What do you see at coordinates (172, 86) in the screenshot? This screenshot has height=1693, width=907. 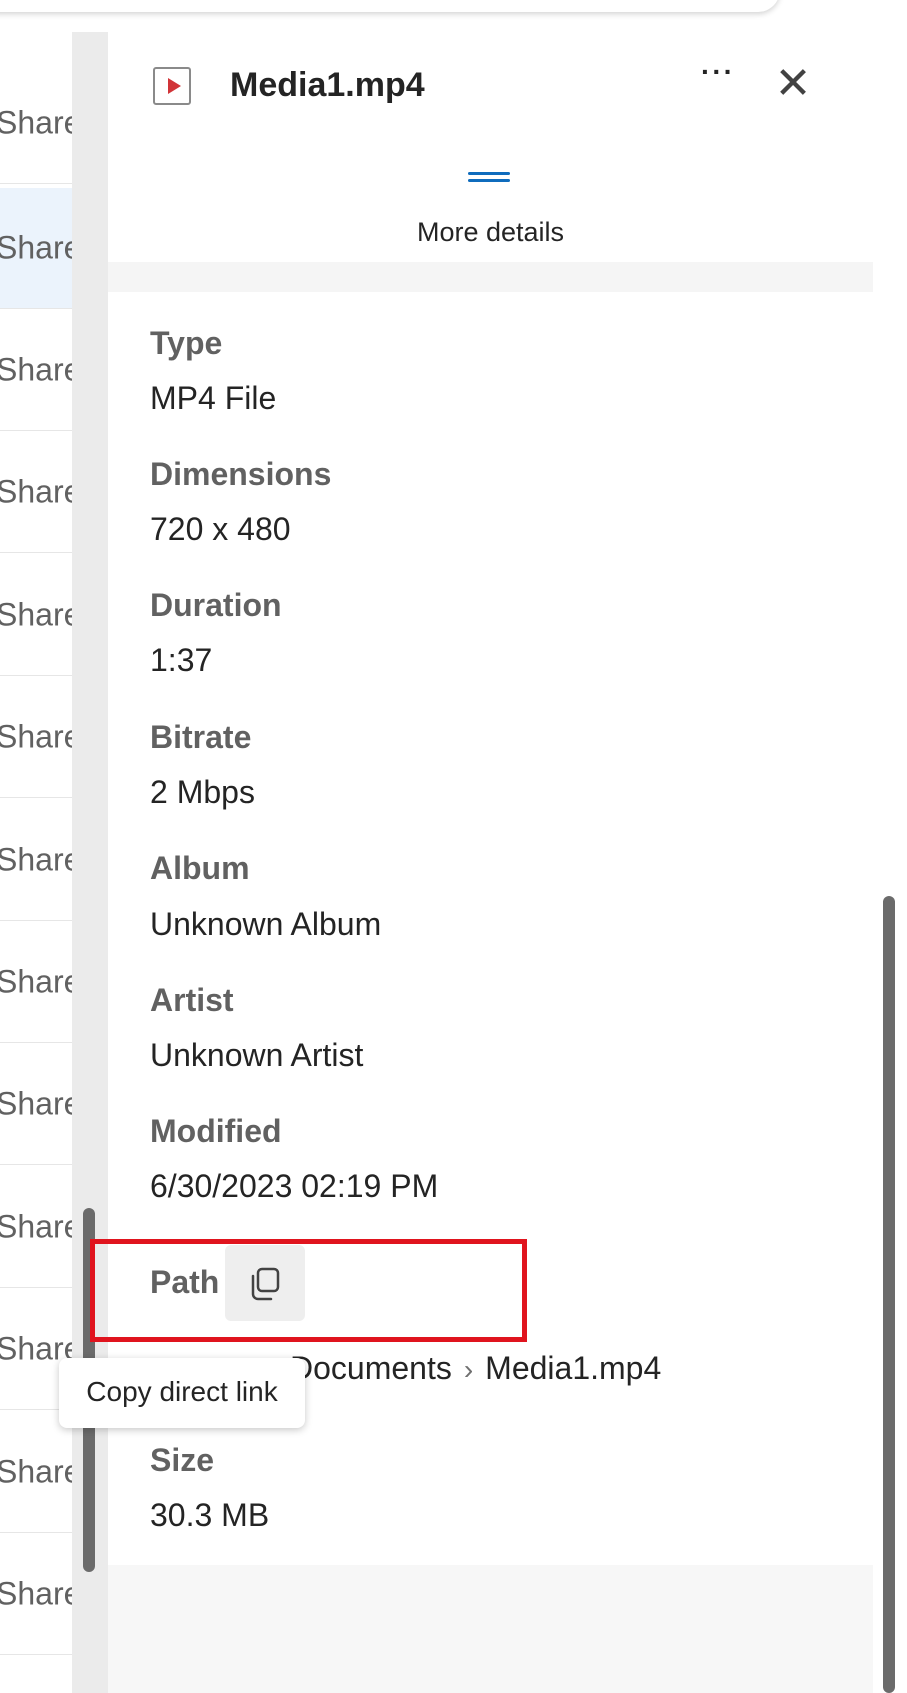 I see `video-file-icon` at bounding box center [172, 86].